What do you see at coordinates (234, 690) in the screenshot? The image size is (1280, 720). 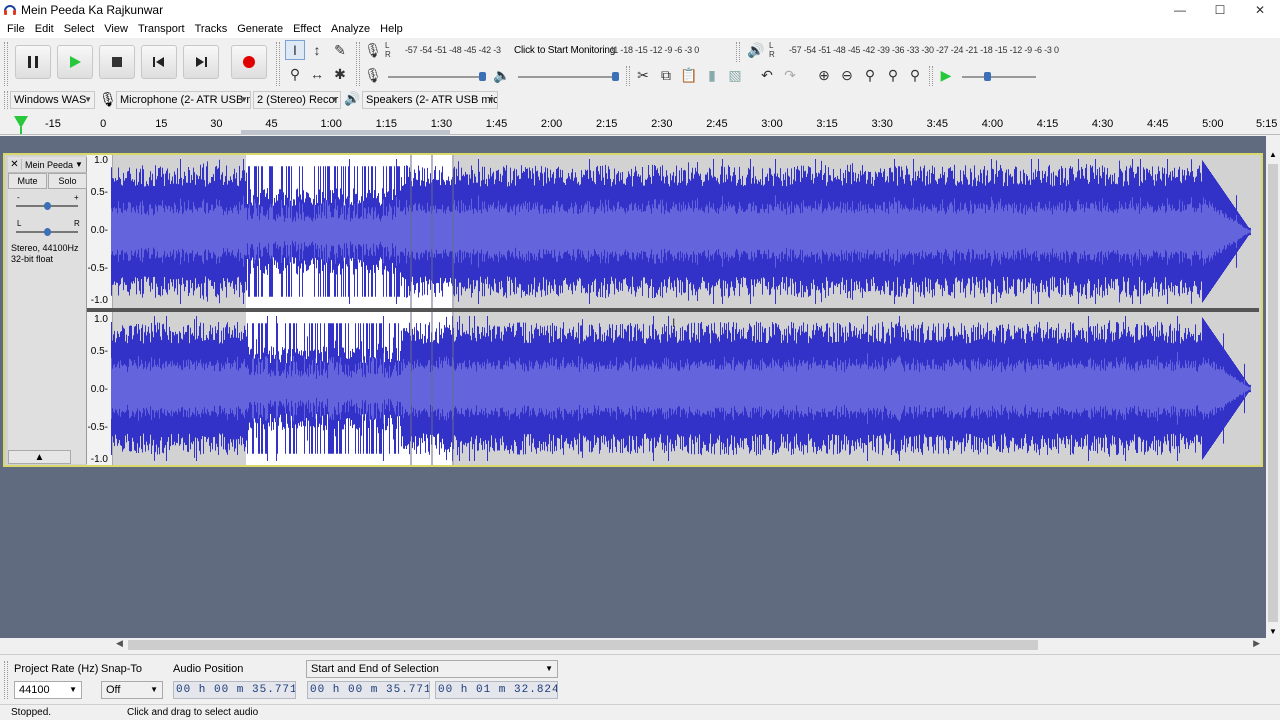 I see `audio-position-field: 00 h 00 m 35.771 s` at bounding box center [234, 690].